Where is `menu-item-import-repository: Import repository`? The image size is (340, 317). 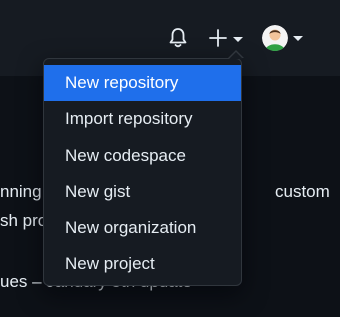
menu-item-import-repository: Import repository is located at coordinates (142, 119).